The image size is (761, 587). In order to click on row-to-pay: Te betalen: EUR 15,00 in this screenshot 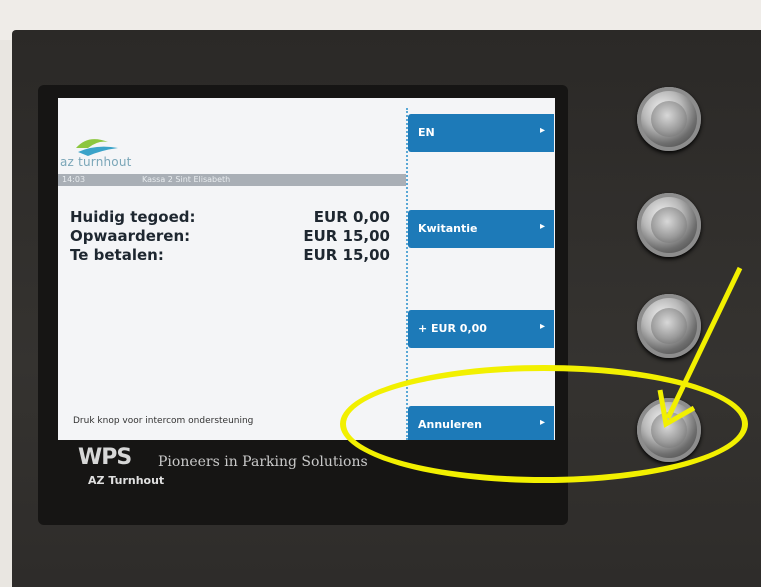, I will do `click(230, 255)`.